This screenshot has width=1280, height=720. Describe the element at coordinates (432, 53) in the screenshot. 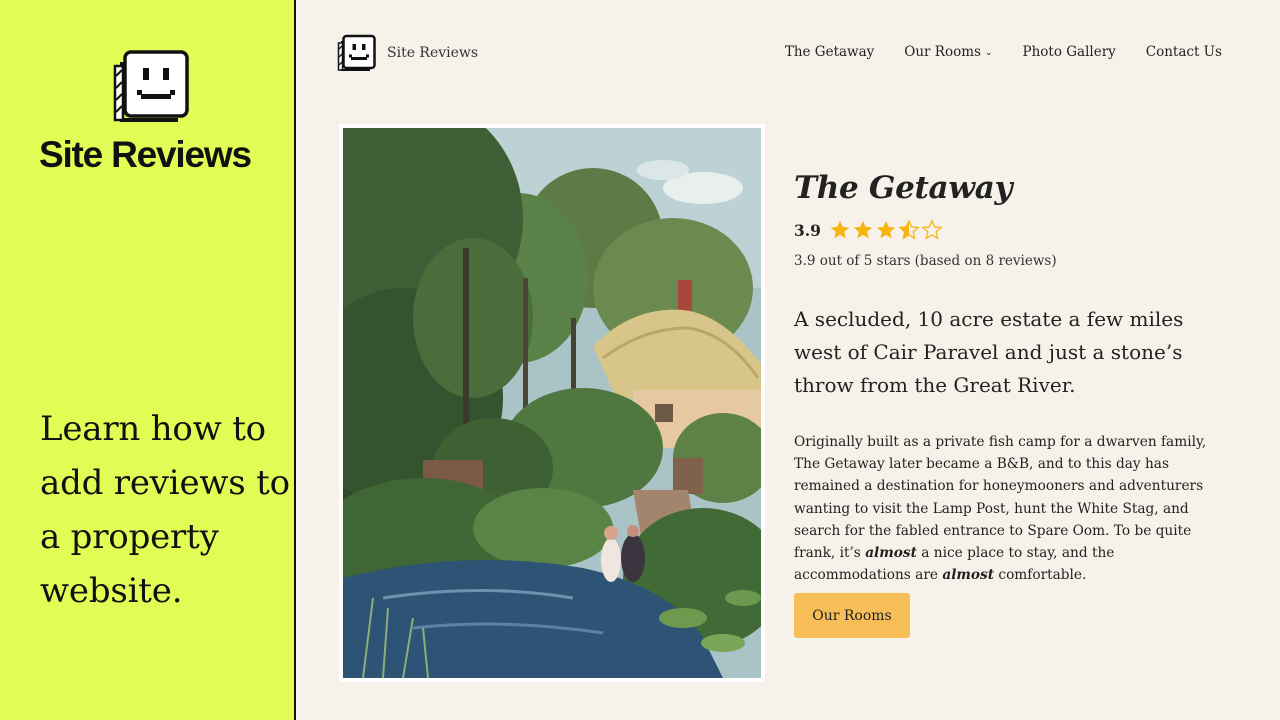

I see `site-name: Site Reviews` at that location.